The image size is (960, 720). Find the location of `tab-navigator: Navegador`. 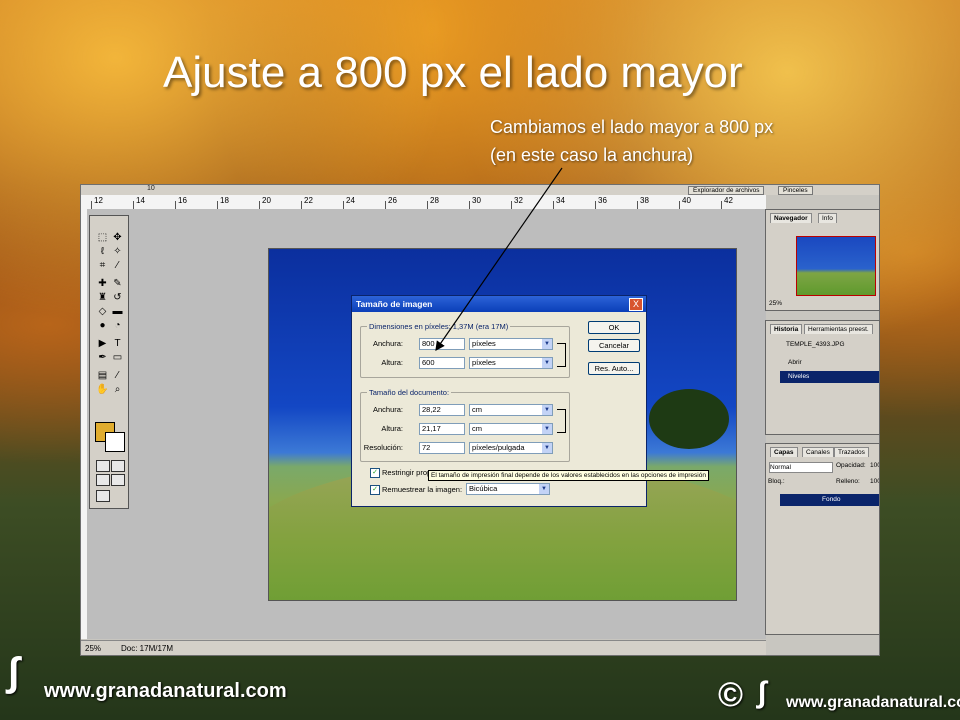

tab-navigator: Navegador is located at coordinates (791, 218).